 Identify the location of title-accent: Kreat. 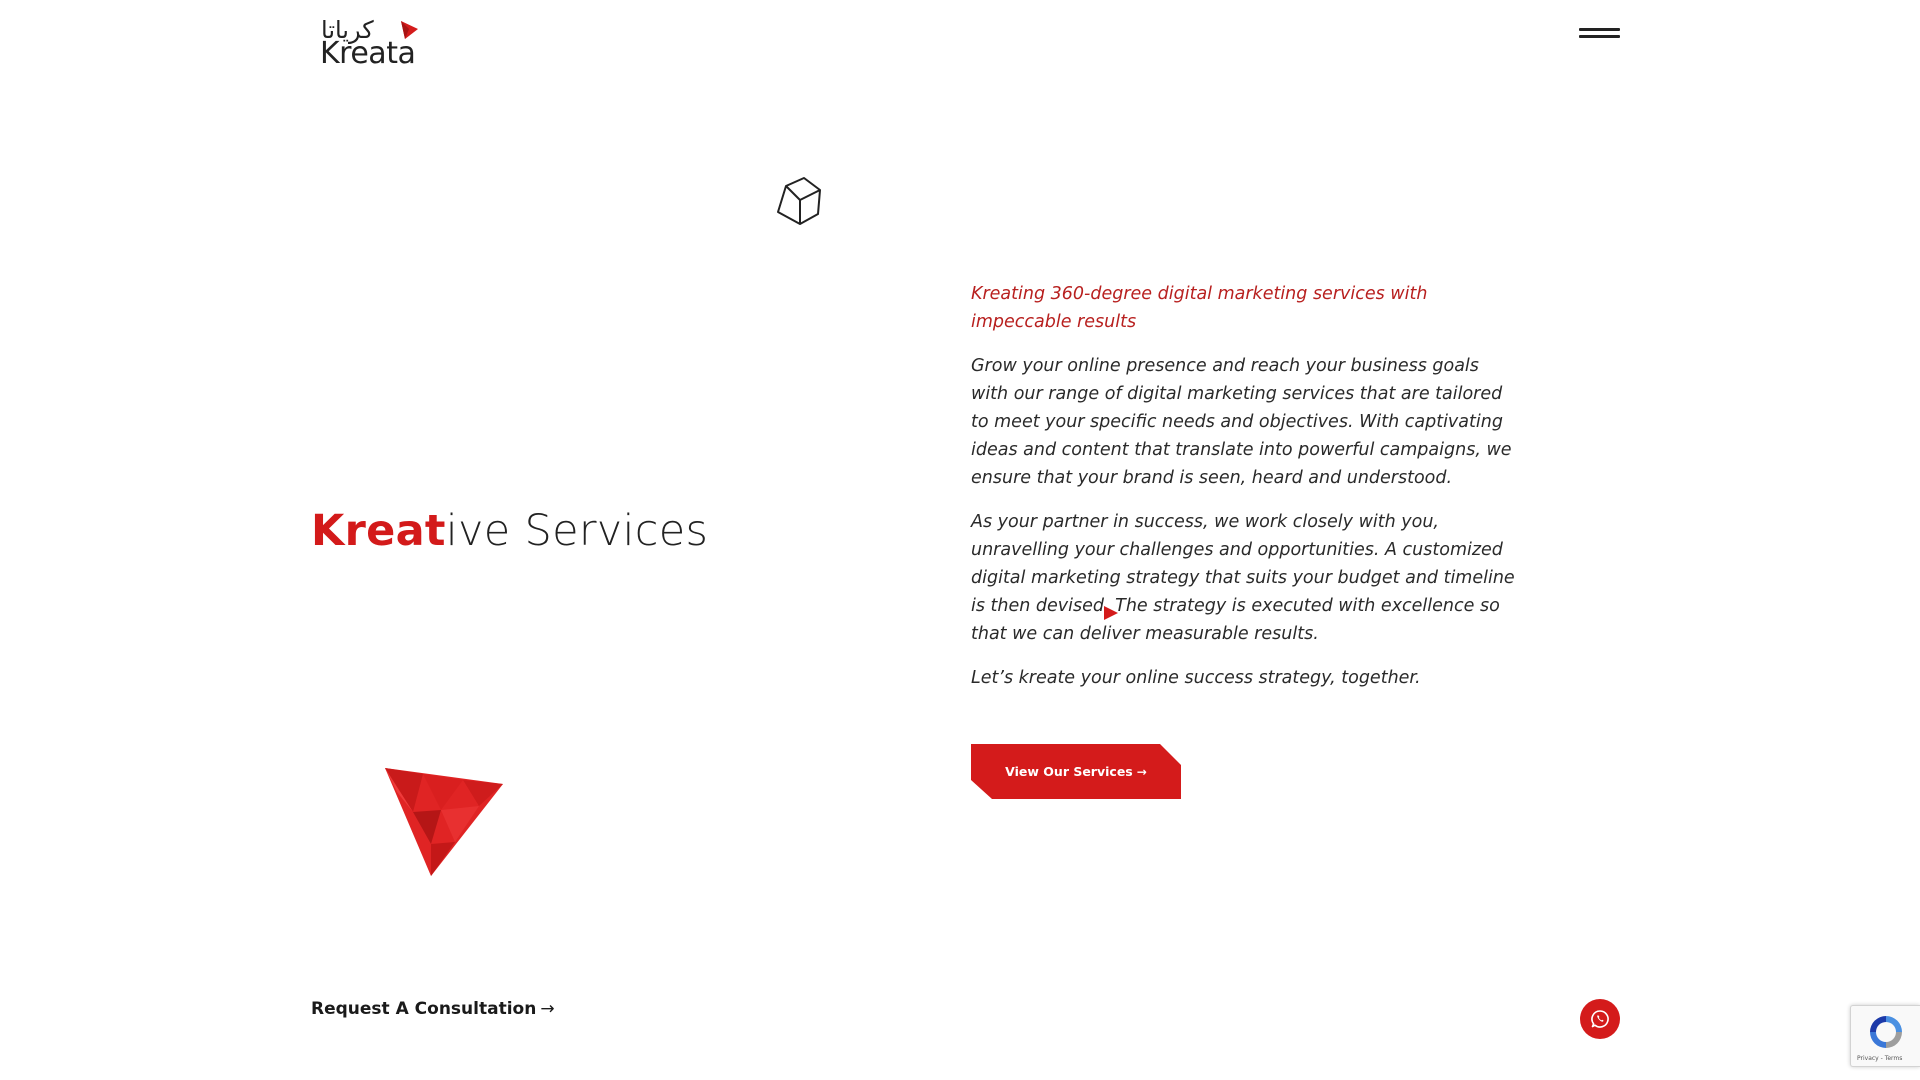
(378, 531).